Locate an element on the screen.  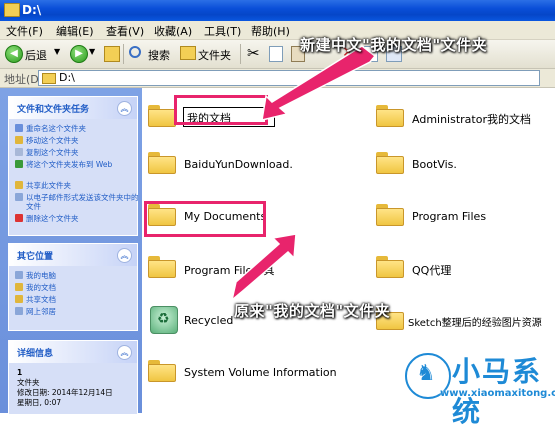
place-network: 网上邻居 is located at coordinates (73, 311).